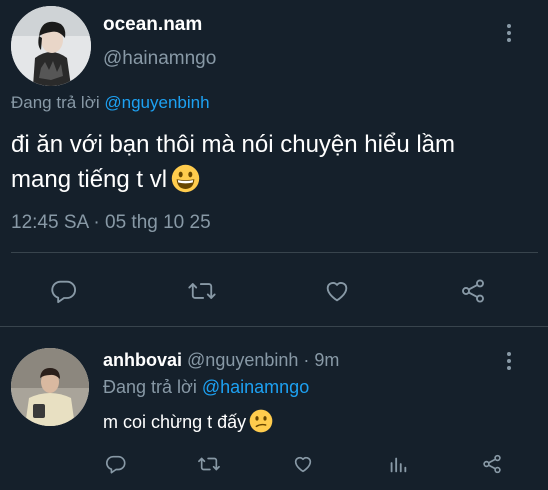 This screenshot has width=548, height=490. Describe the element at coordinates (261, 421) in the screenshot. I see `confused-face-emoji` at that location.